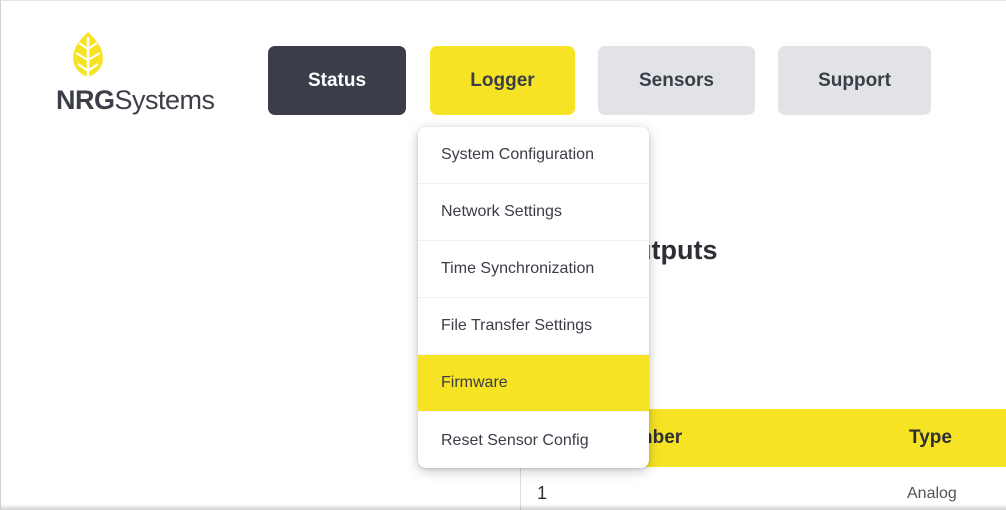 Image resolution: width=1006 pixels, height=510 pixels. I want to click on table-cell-number: 1, so click(542, 493).